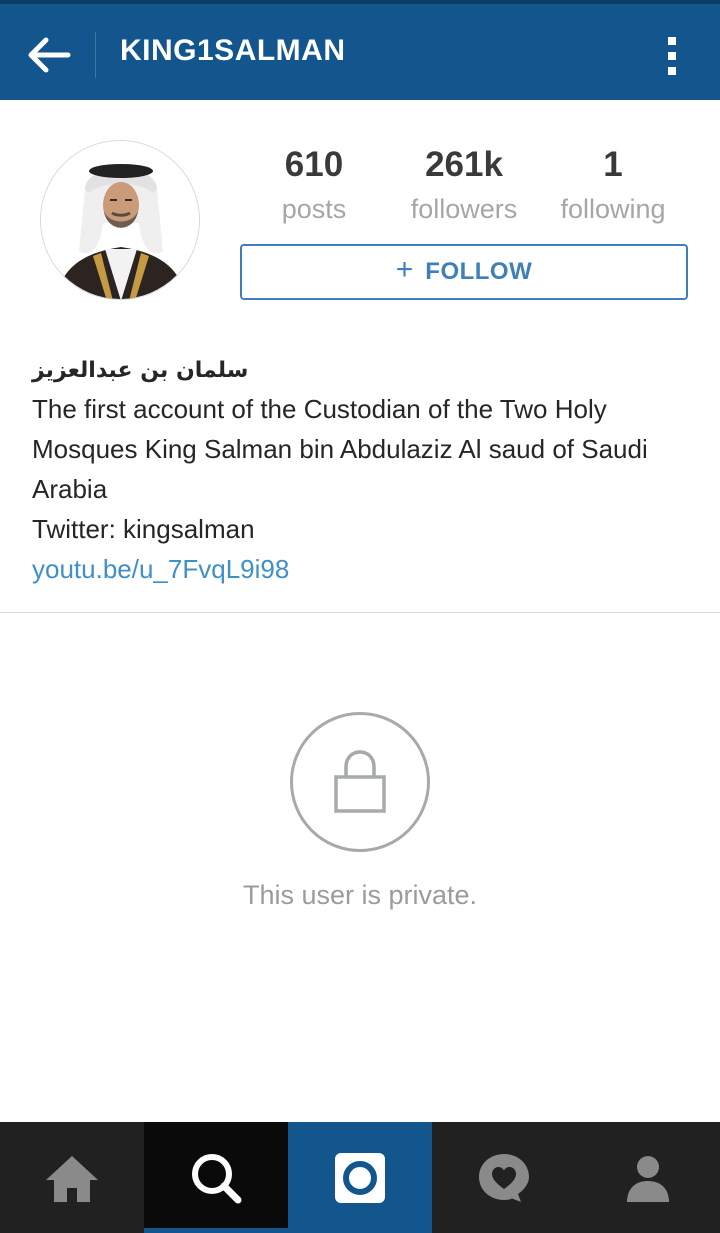  I want to click on stat-posts: 610 posts, so click(314, 186).